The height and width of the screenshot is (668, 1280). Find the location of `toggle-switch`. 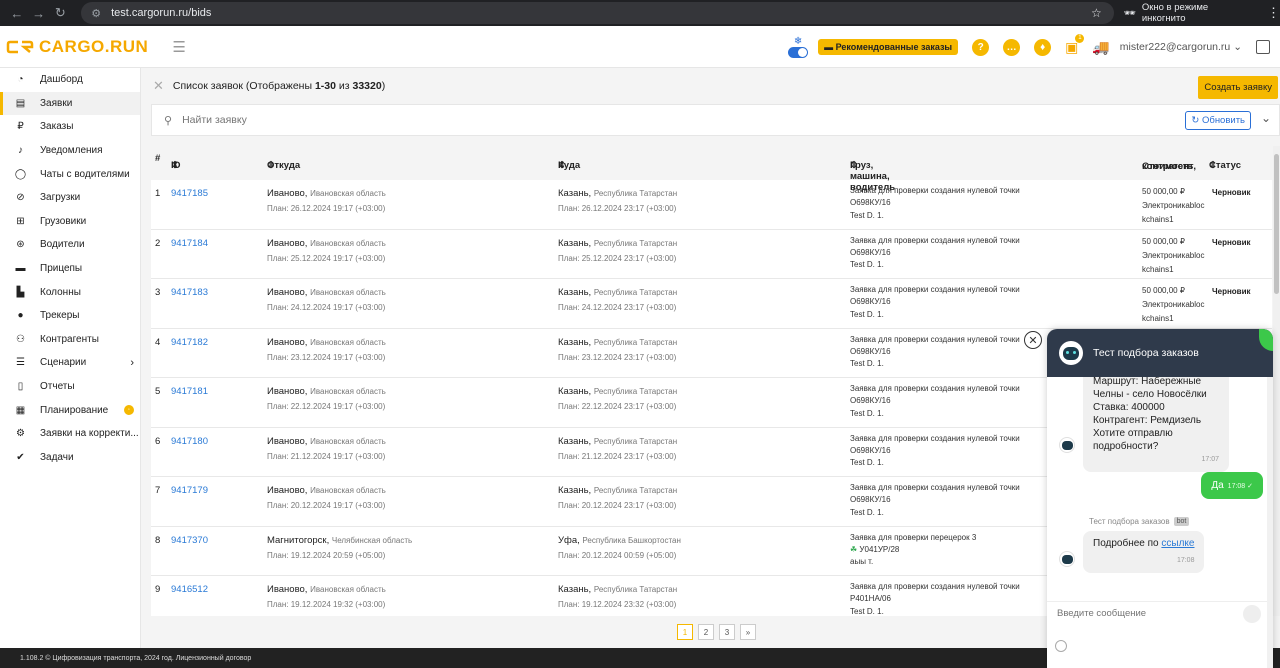

toggle-switch is located at coordinates (798, 52).